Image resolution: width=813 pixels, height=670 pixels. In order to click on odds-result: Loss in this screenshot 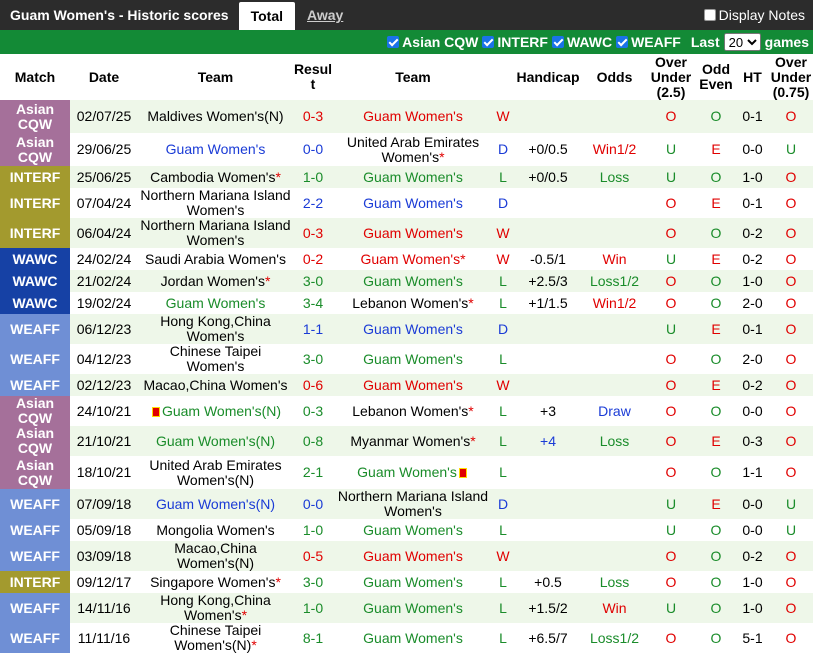, I will do `click(614, 441)`.